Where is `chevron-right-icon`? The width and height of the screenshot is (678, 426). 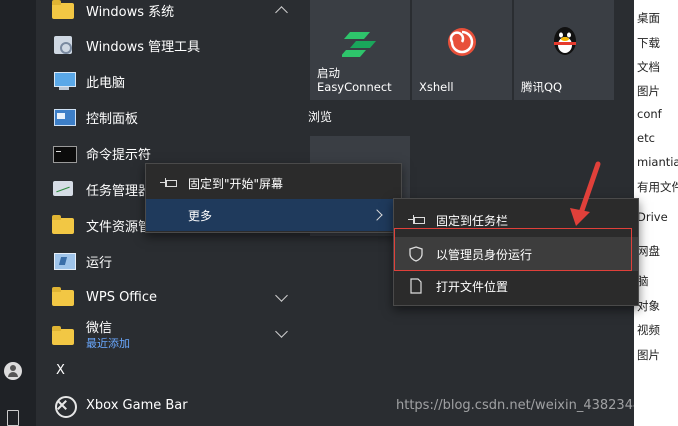
chevron-right-icon is located at coordinates (377, 215).